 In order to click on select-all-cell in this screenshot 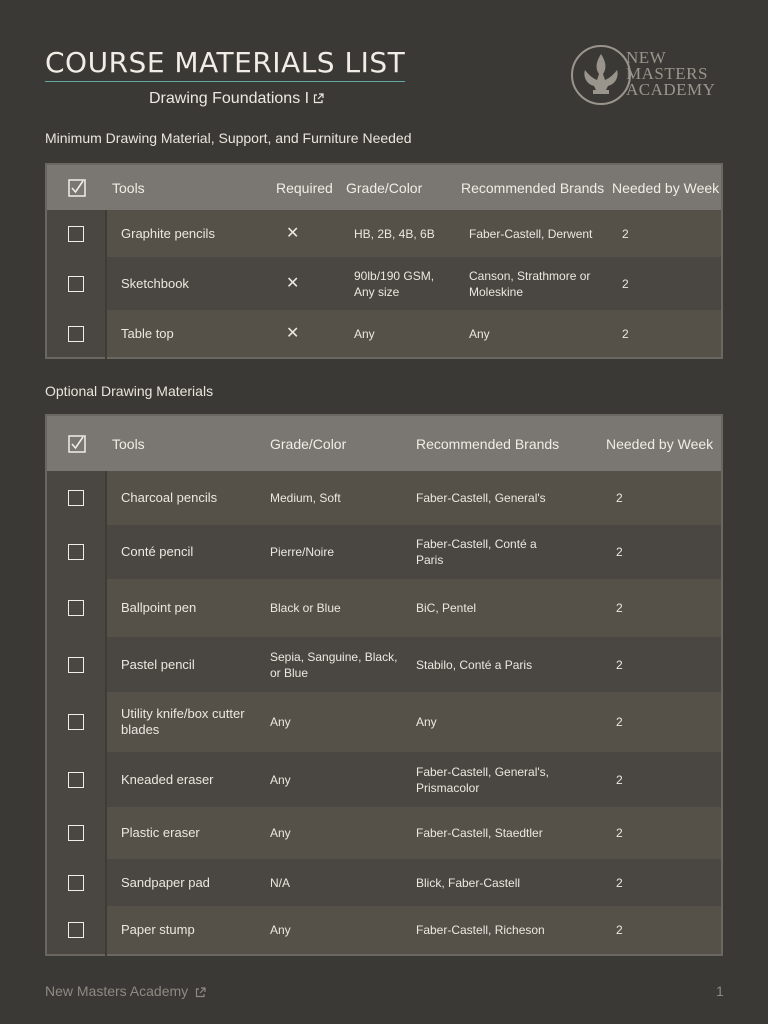, I will do `click(76, 187)`.